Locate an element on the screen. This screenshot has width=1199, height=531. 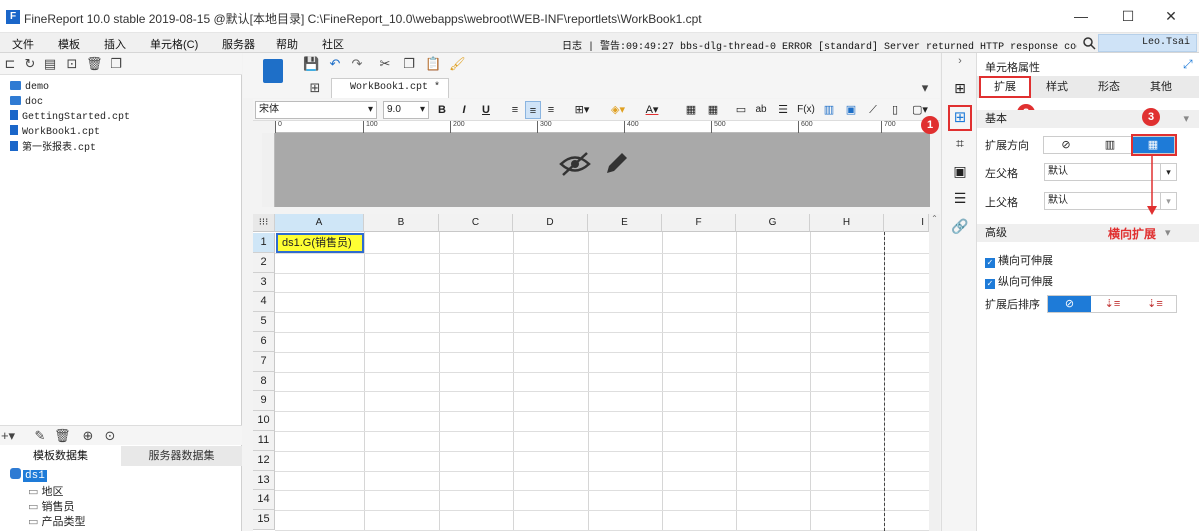
menu-insert: 插入 is located at coordinates (115, 44).